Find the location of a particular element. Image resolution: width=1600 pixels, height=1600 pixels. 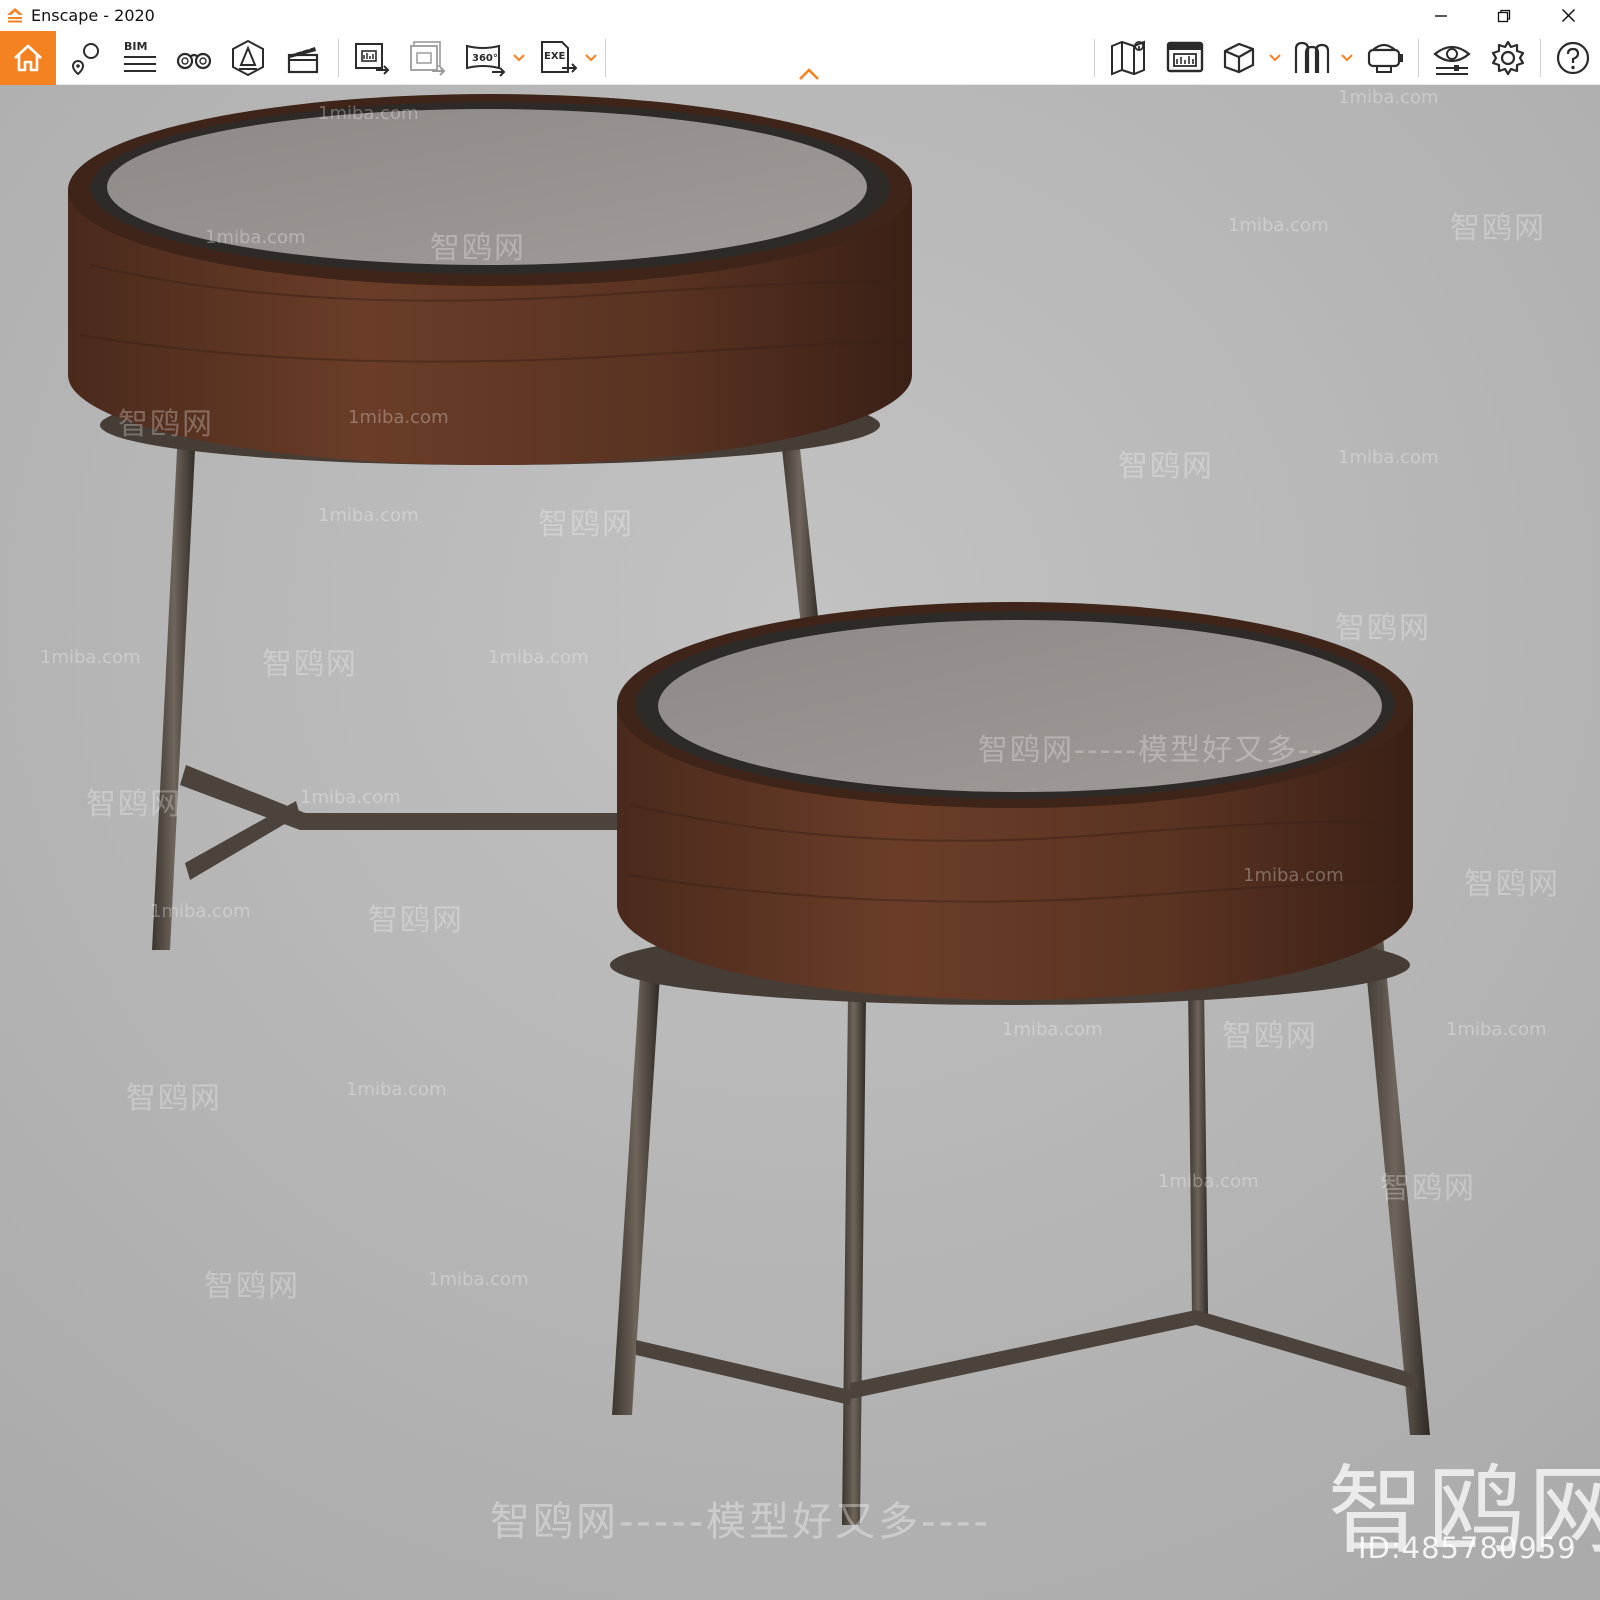

home-icon is located at coordinates (28, 58).